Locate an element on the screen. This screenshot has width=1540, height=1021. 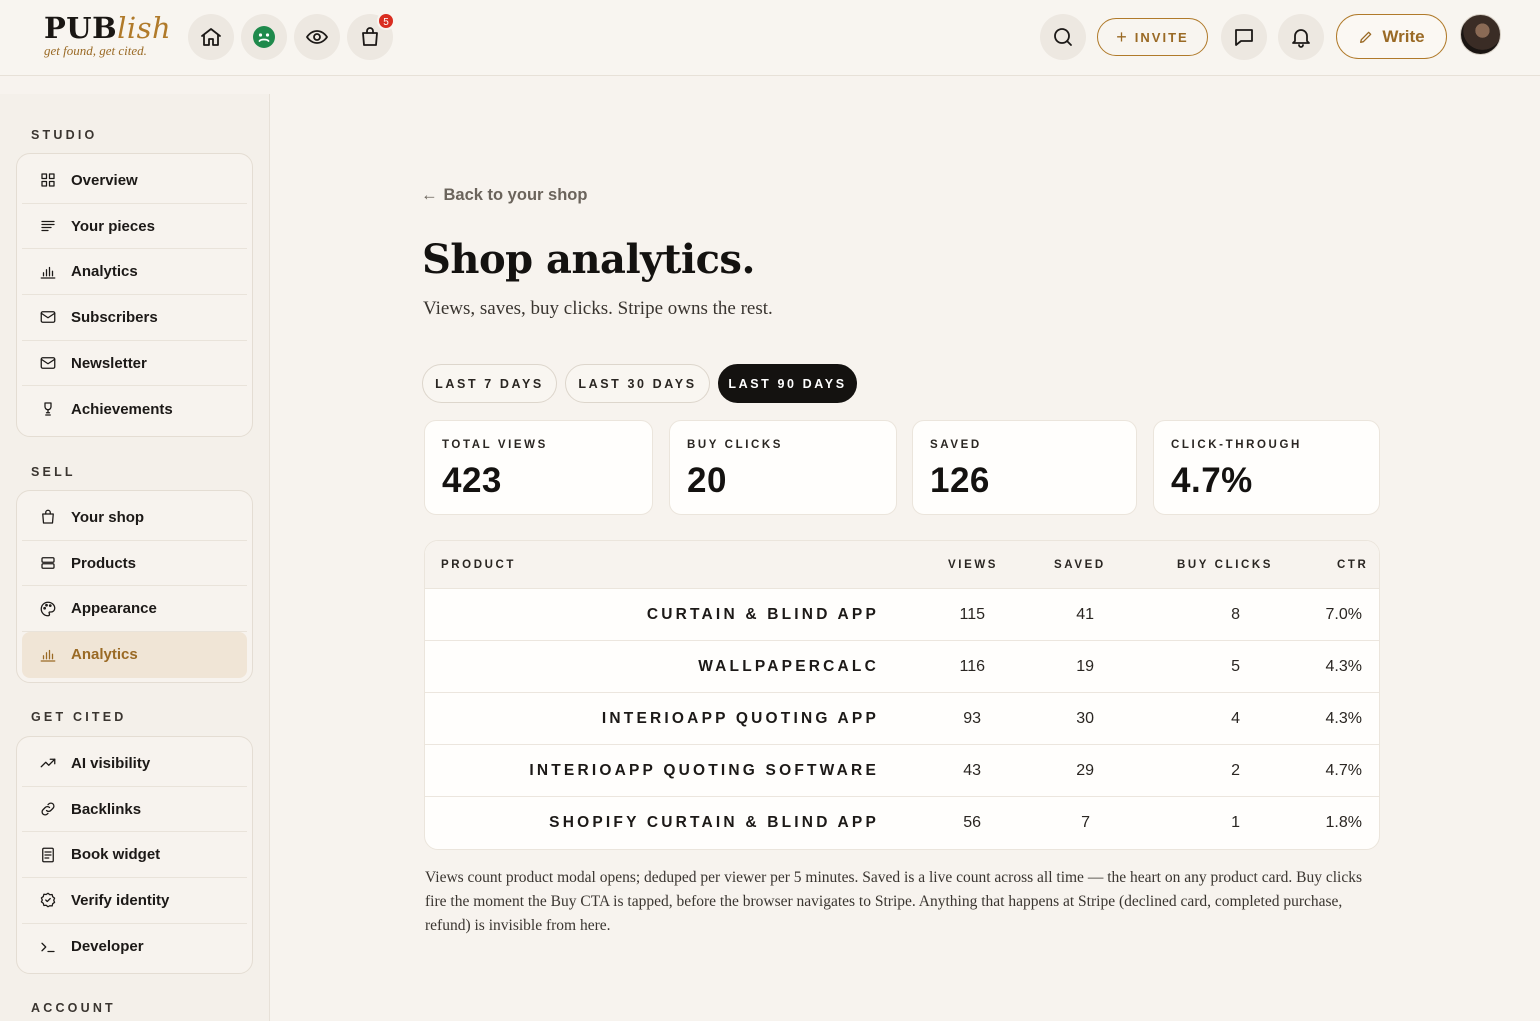
ctr-cell: 7.0% is located at coordinates (1343, 614).